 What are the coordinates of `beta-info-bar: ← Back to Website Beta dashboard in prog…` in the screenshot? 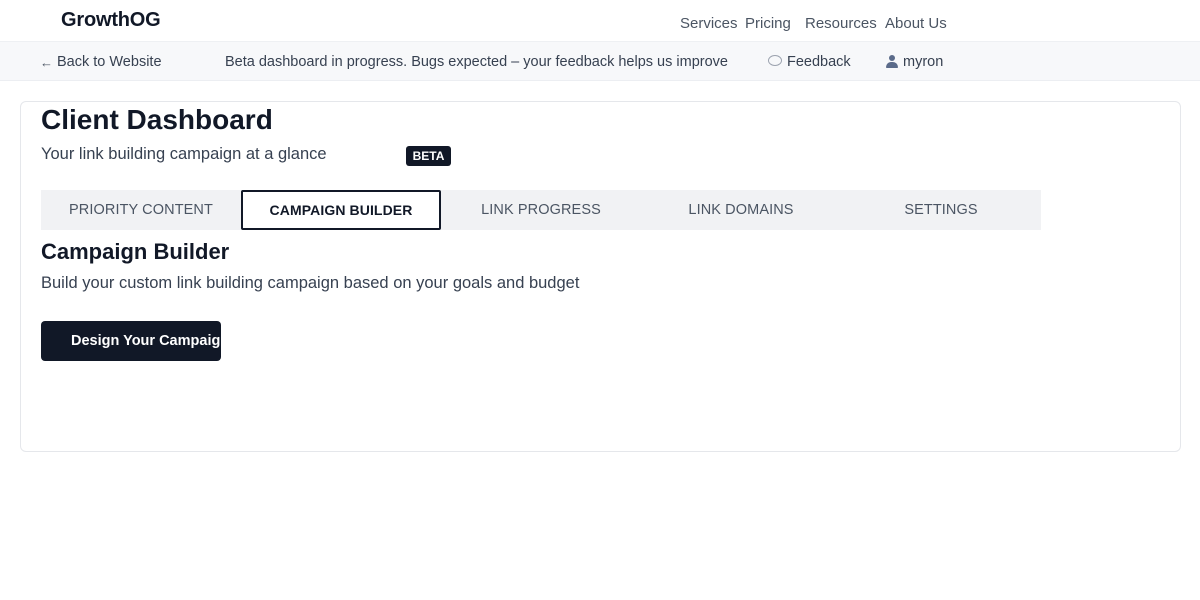 It's located at (600, 61).